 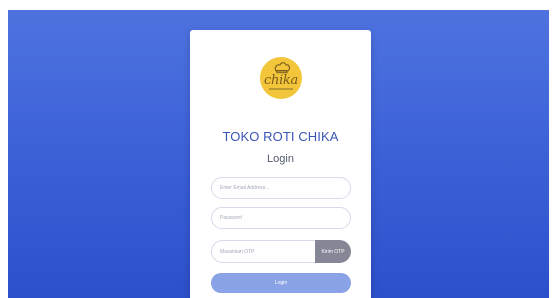 I want to click on email-field, so click(x=281, y=188).